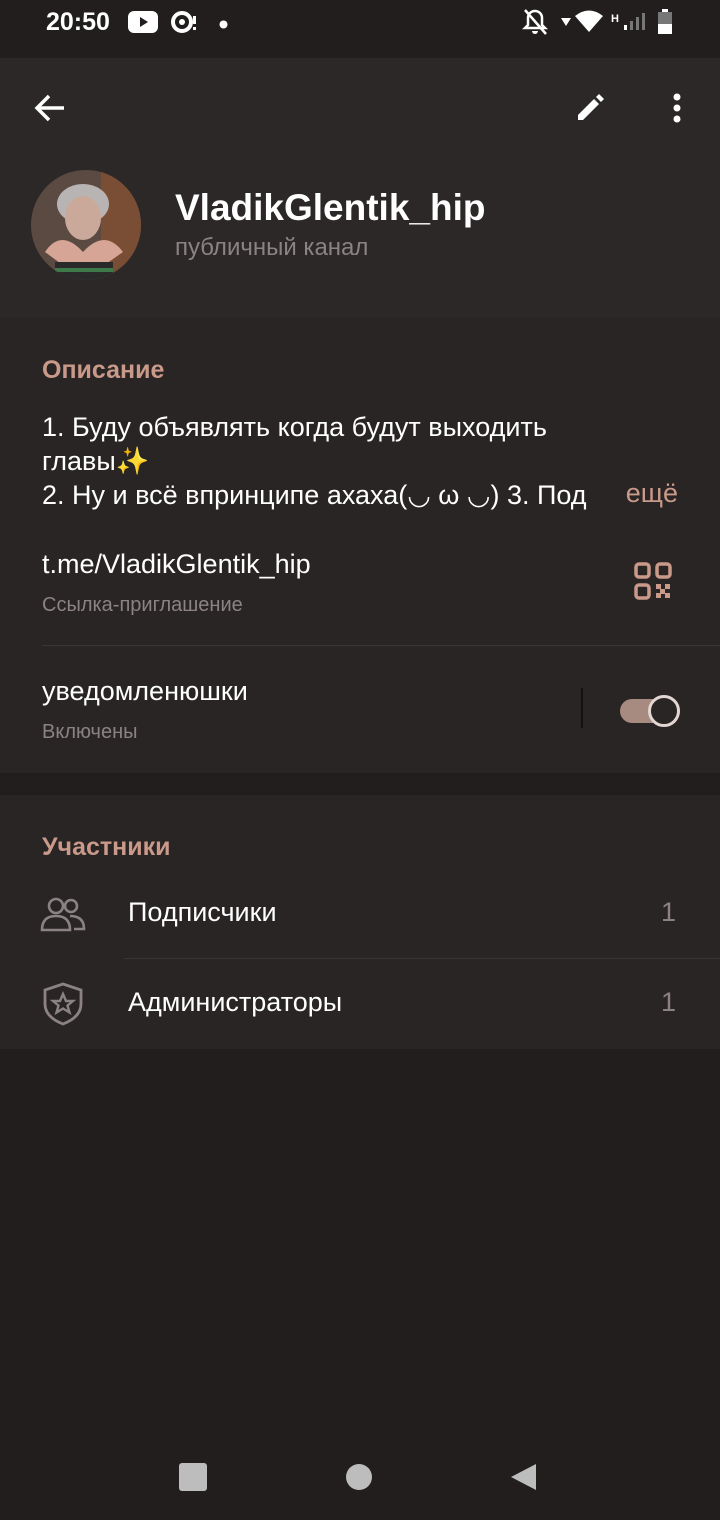 This screenshot has height=1520, width=720. I want to click on status-bar: 20:50 H, so click(360, 23).